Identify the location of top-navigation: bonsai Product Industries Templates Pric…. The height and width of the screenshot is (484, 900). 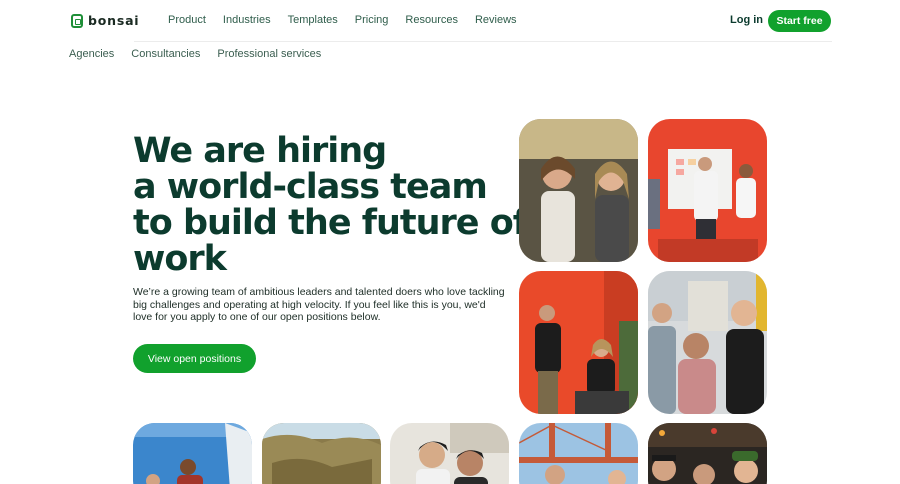
(450, 21).